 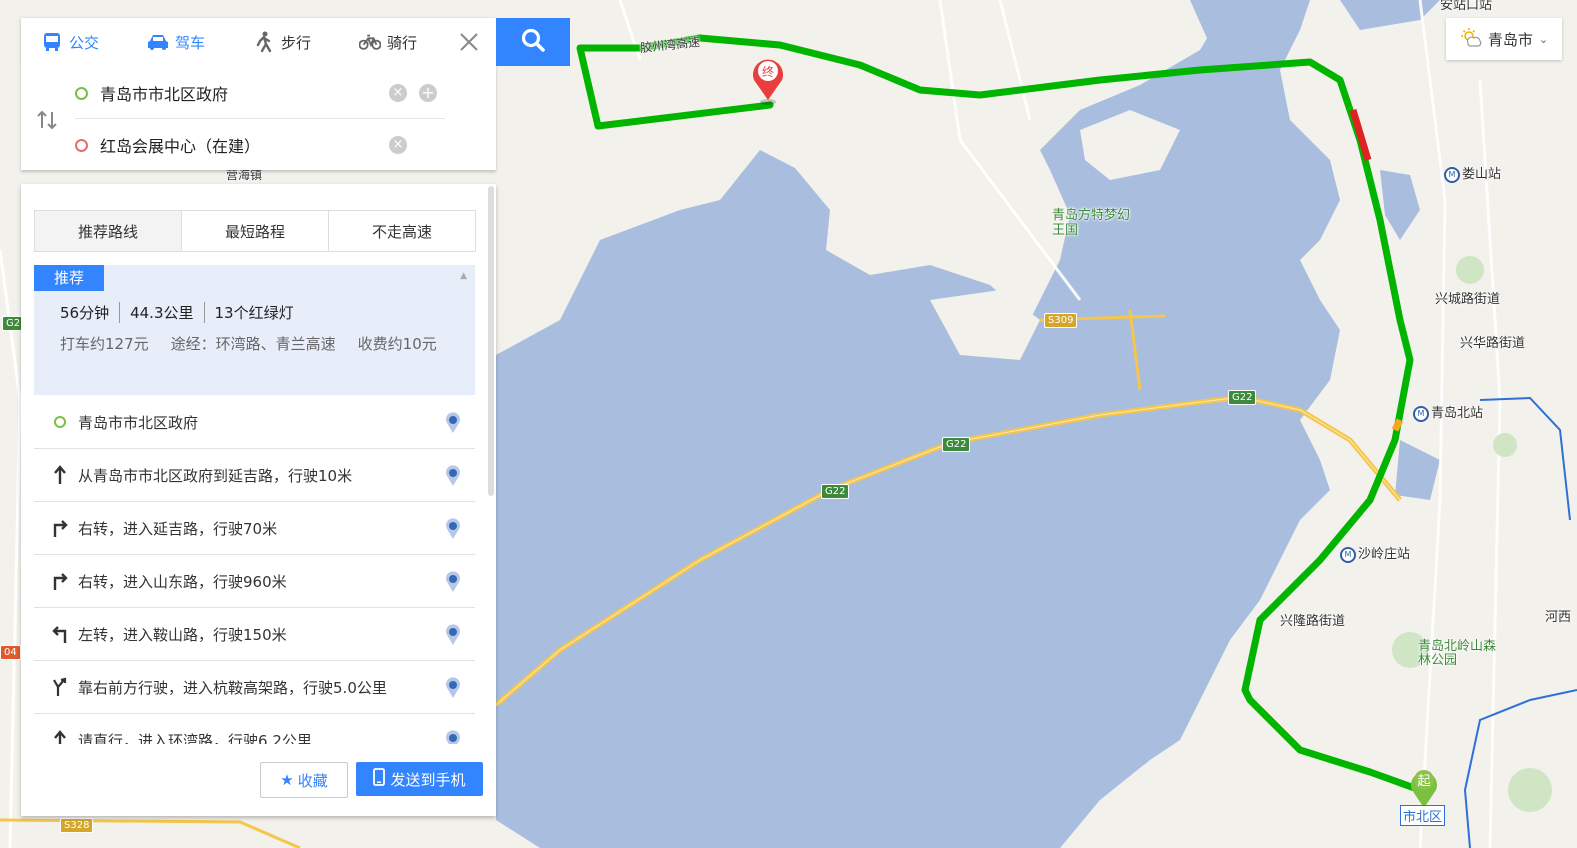 What do you see at coordinates (1543, 39) in the screenshot?
I see `chevron-down-icon: ⌄` at bounding box center [1543, 39].